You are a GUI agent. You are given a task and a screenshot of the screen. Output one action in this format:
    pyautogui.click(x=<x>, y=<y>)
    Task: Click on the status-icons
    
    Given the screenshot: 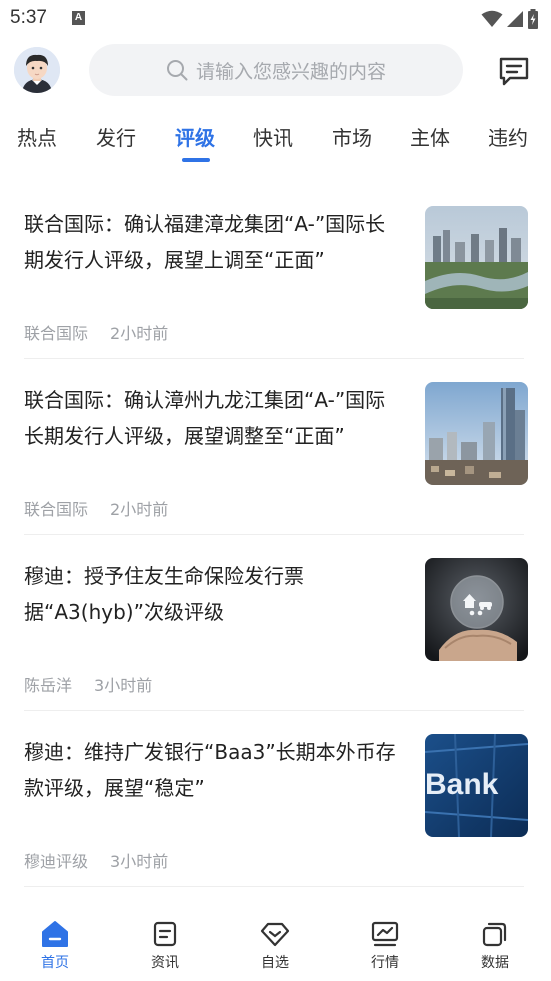 What is the action you would take?
    pyautogui.click(x=510, y=19)
    